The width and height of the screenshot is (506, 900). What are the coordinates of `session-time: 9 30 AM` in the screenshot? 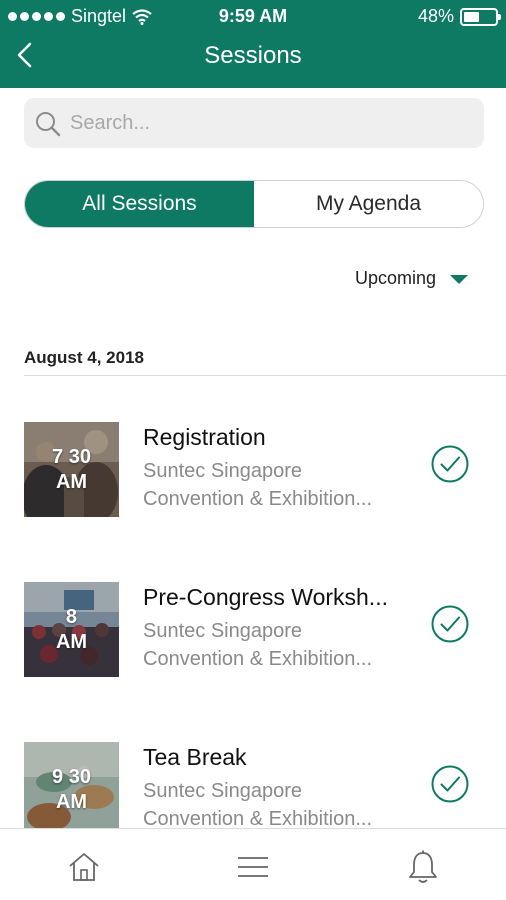 It's located at (71, 789).